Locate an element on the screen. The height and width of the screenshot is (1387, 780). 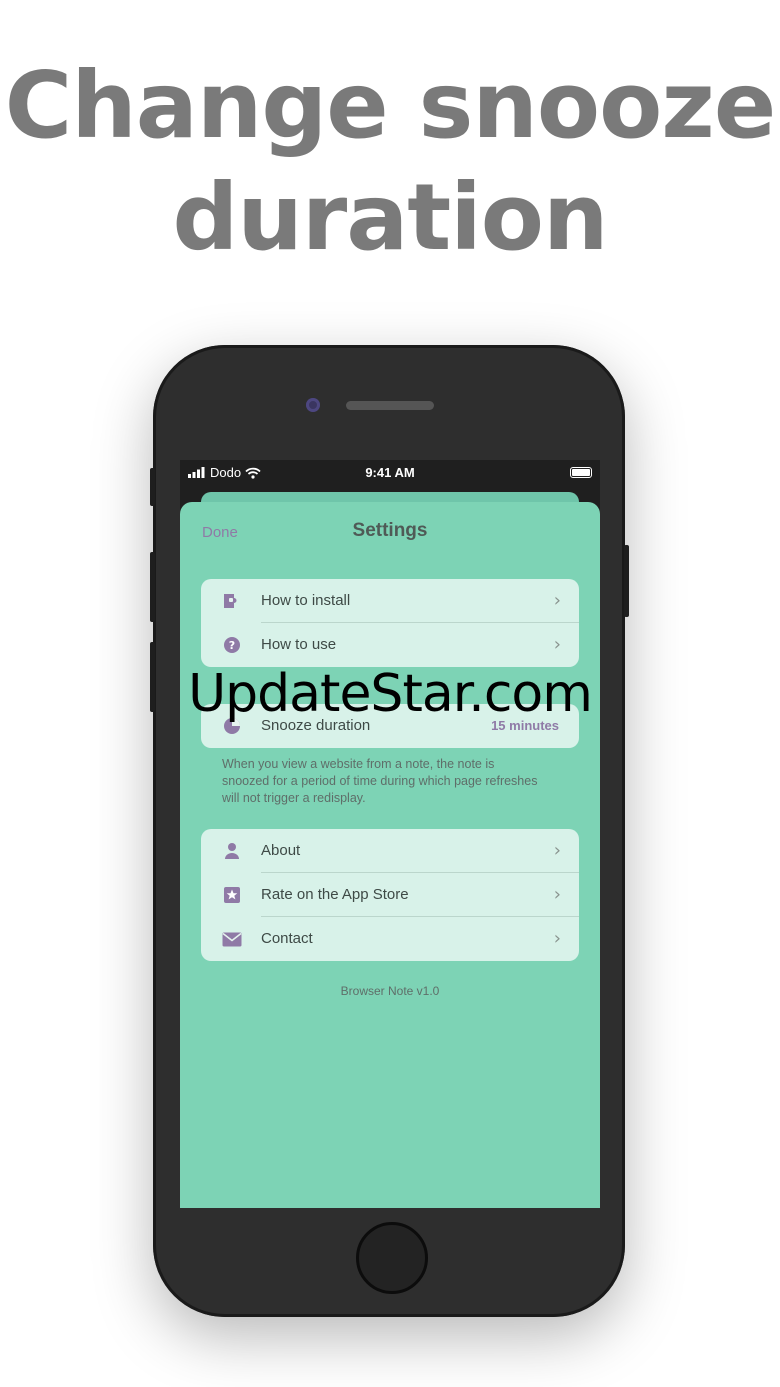
row-label: How to install is located at coordinates (306, 600).